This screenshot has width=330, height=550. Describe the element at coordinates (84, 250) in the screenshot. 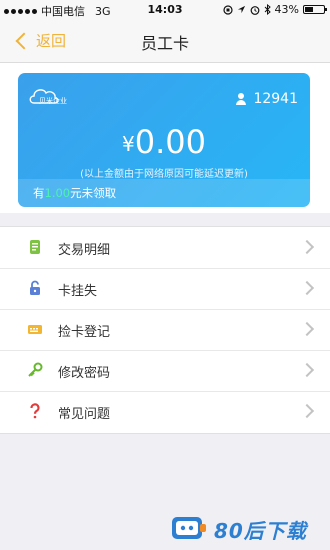

I see `menu-item-label: 交易明细` at that location.